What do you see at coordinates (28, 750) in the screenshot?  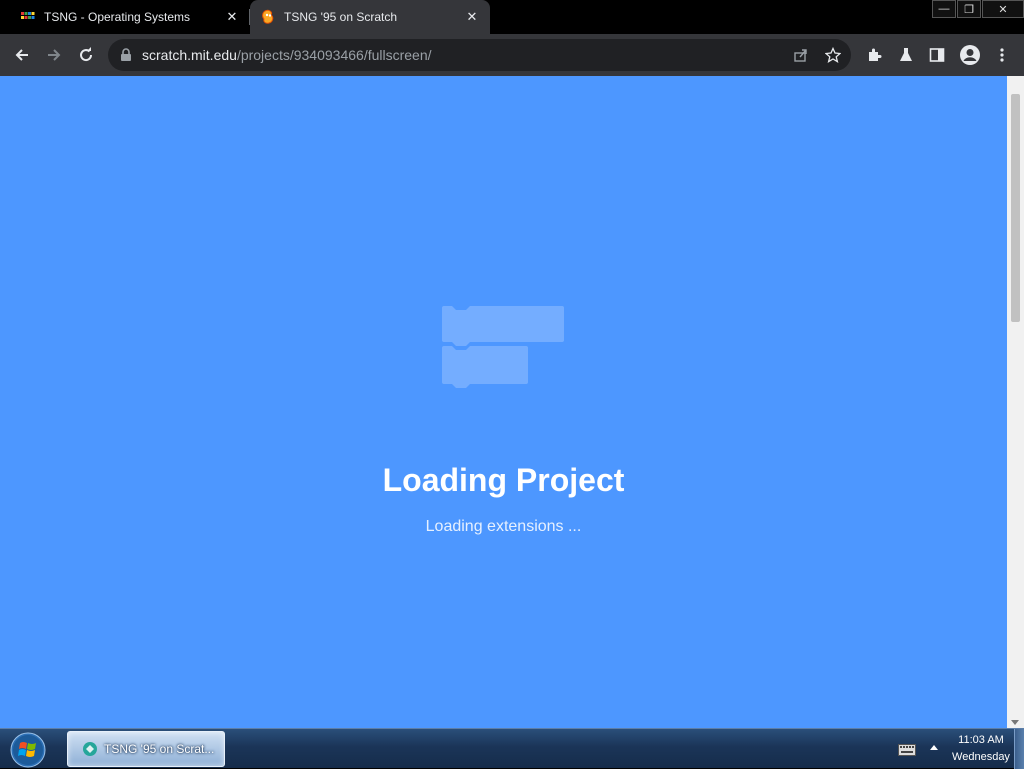 I see `windows-start-icon` at bounding box center [28, 750].